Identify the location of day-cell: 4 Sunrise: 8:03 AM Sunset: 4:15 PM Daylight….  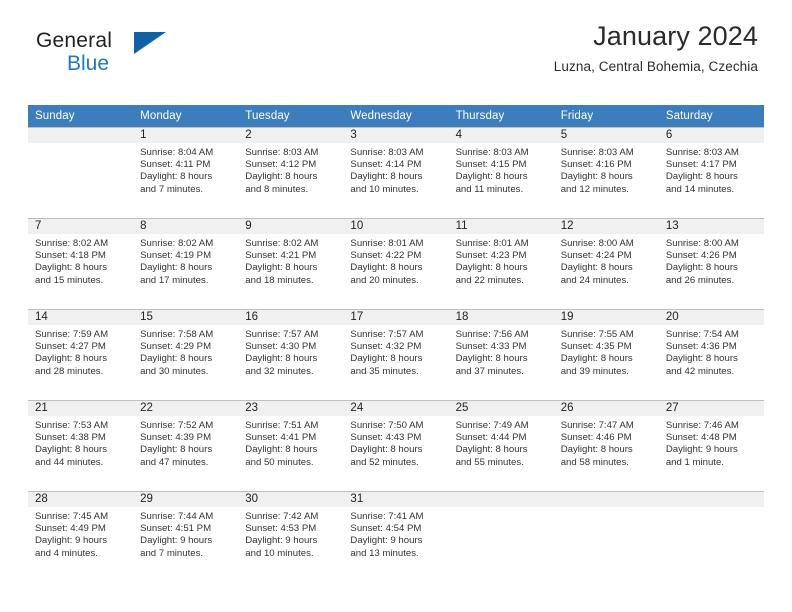
(501, 169).